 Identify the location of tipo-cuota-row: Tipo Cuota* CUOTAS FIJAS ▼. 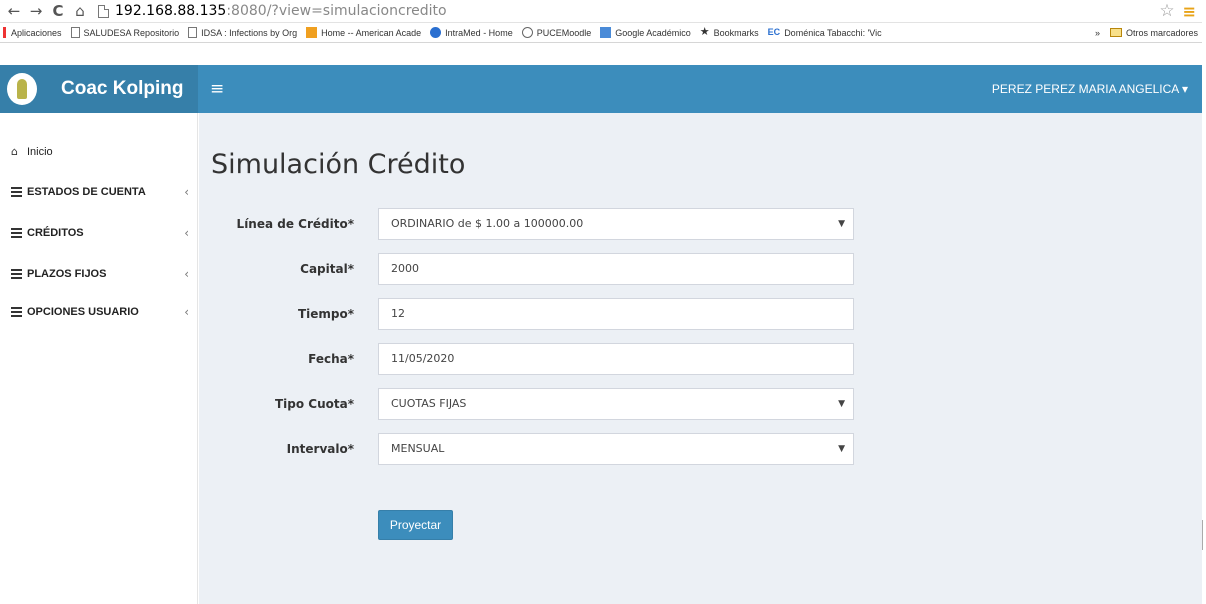
(700, 404).